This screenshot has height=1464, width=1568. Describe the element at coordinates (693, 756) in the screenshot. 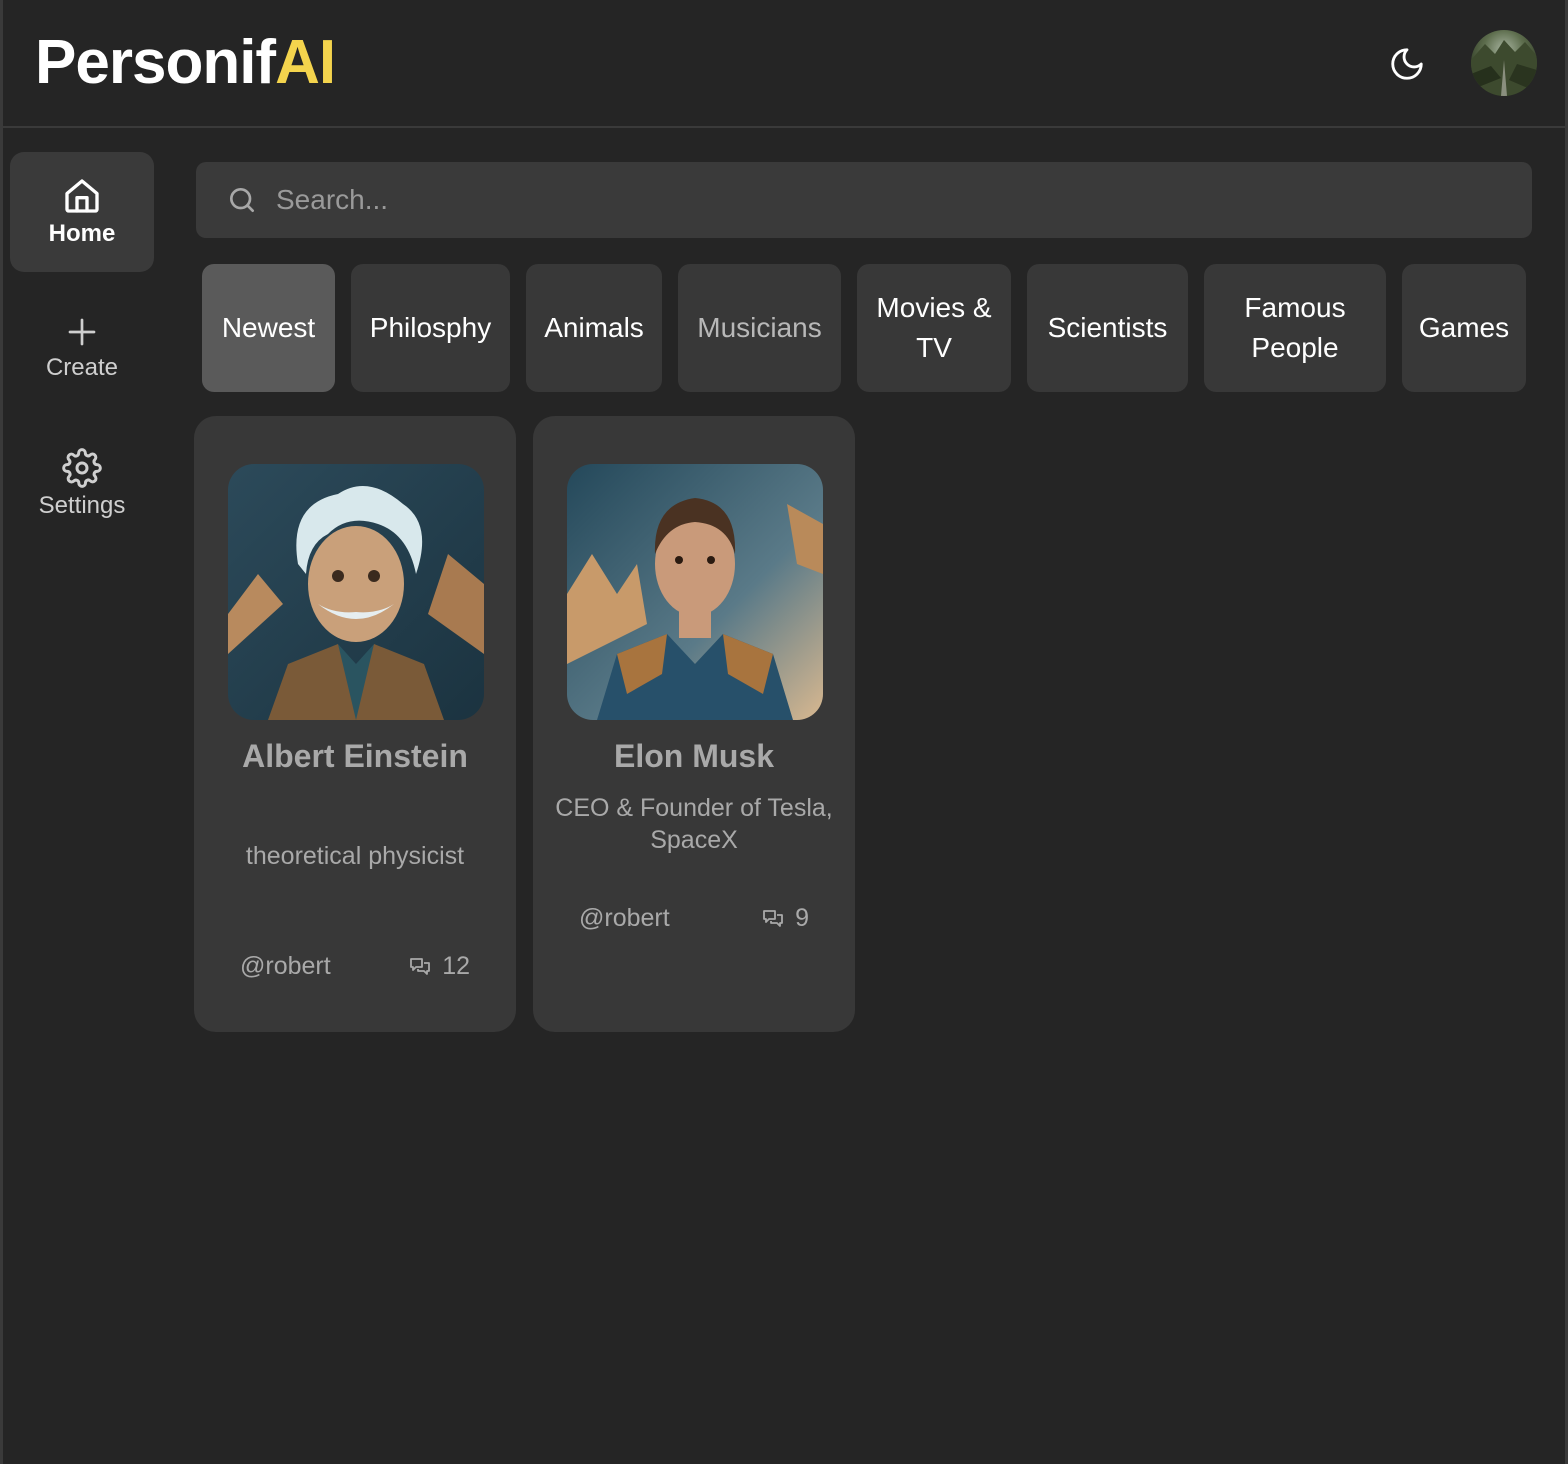

I see `companion-name: Elon Musk` at that location.